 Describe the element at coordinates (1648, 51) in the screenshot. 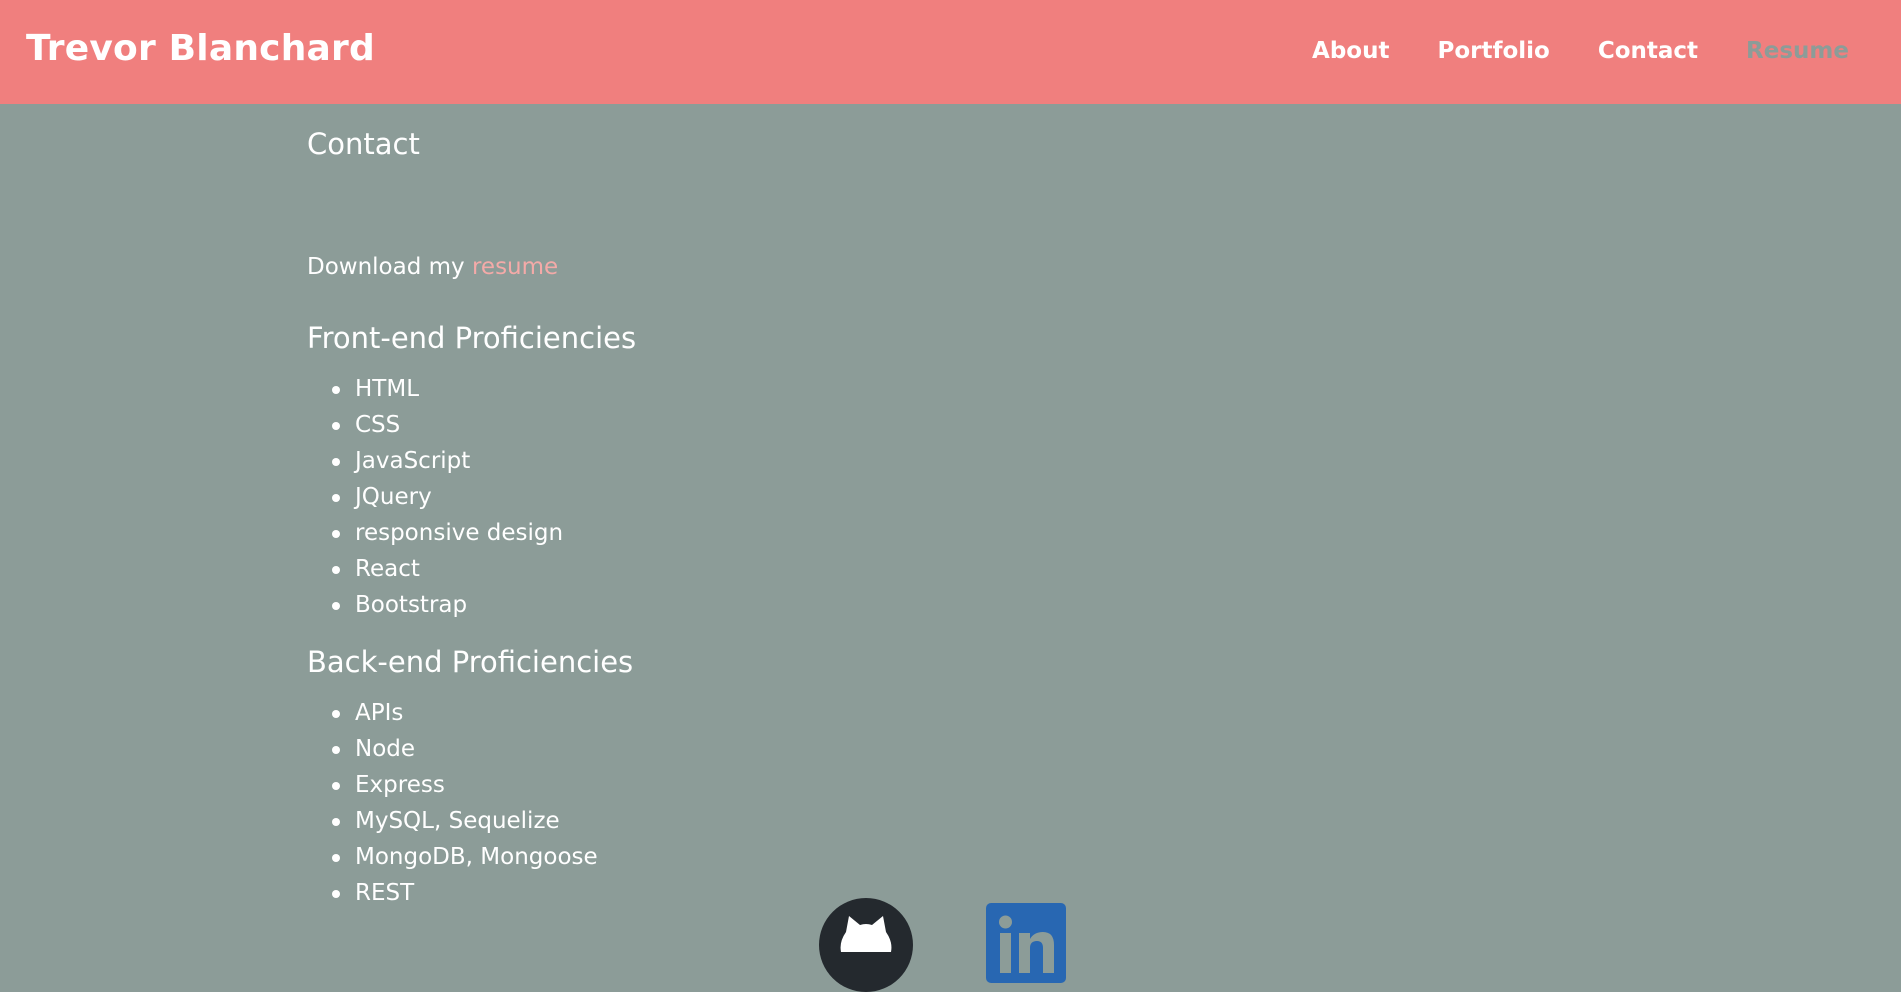

I see `nav-contact-link: Contact` at that location.